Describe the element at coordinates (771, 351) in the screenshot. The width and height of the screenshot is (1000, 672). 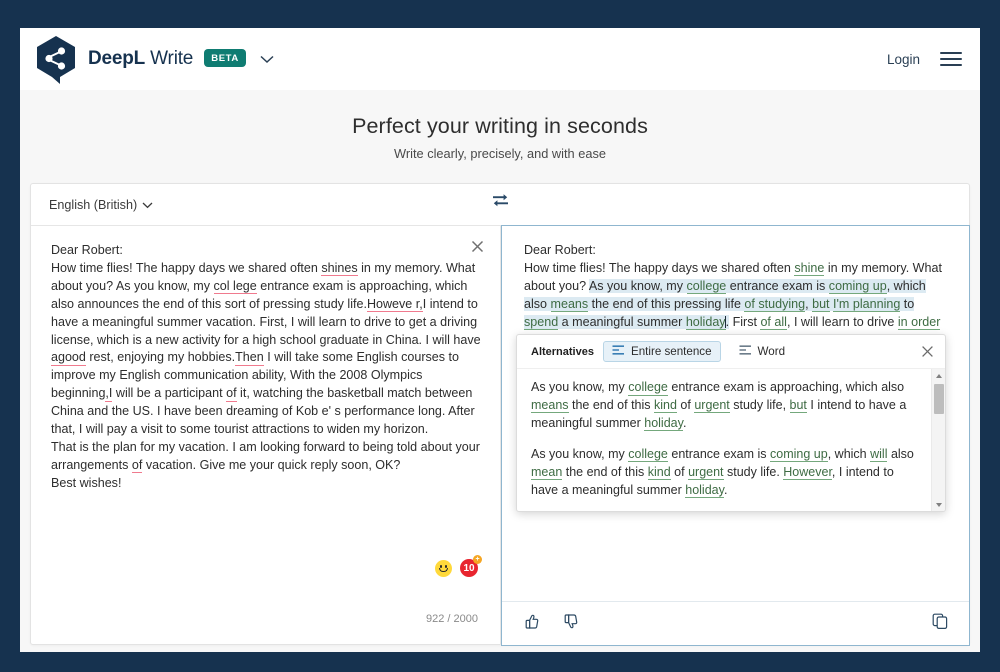
I see `tab-word-label: Word` at that location.